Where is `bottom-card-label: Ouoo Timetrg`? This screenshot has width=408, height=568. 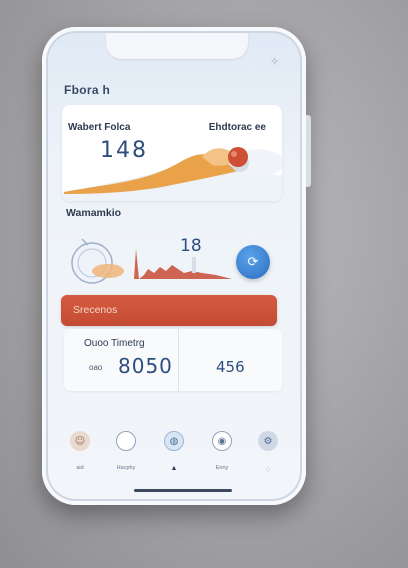
bottom-card-label: Ouoo Timetrg is located at coordinates (114, 343).